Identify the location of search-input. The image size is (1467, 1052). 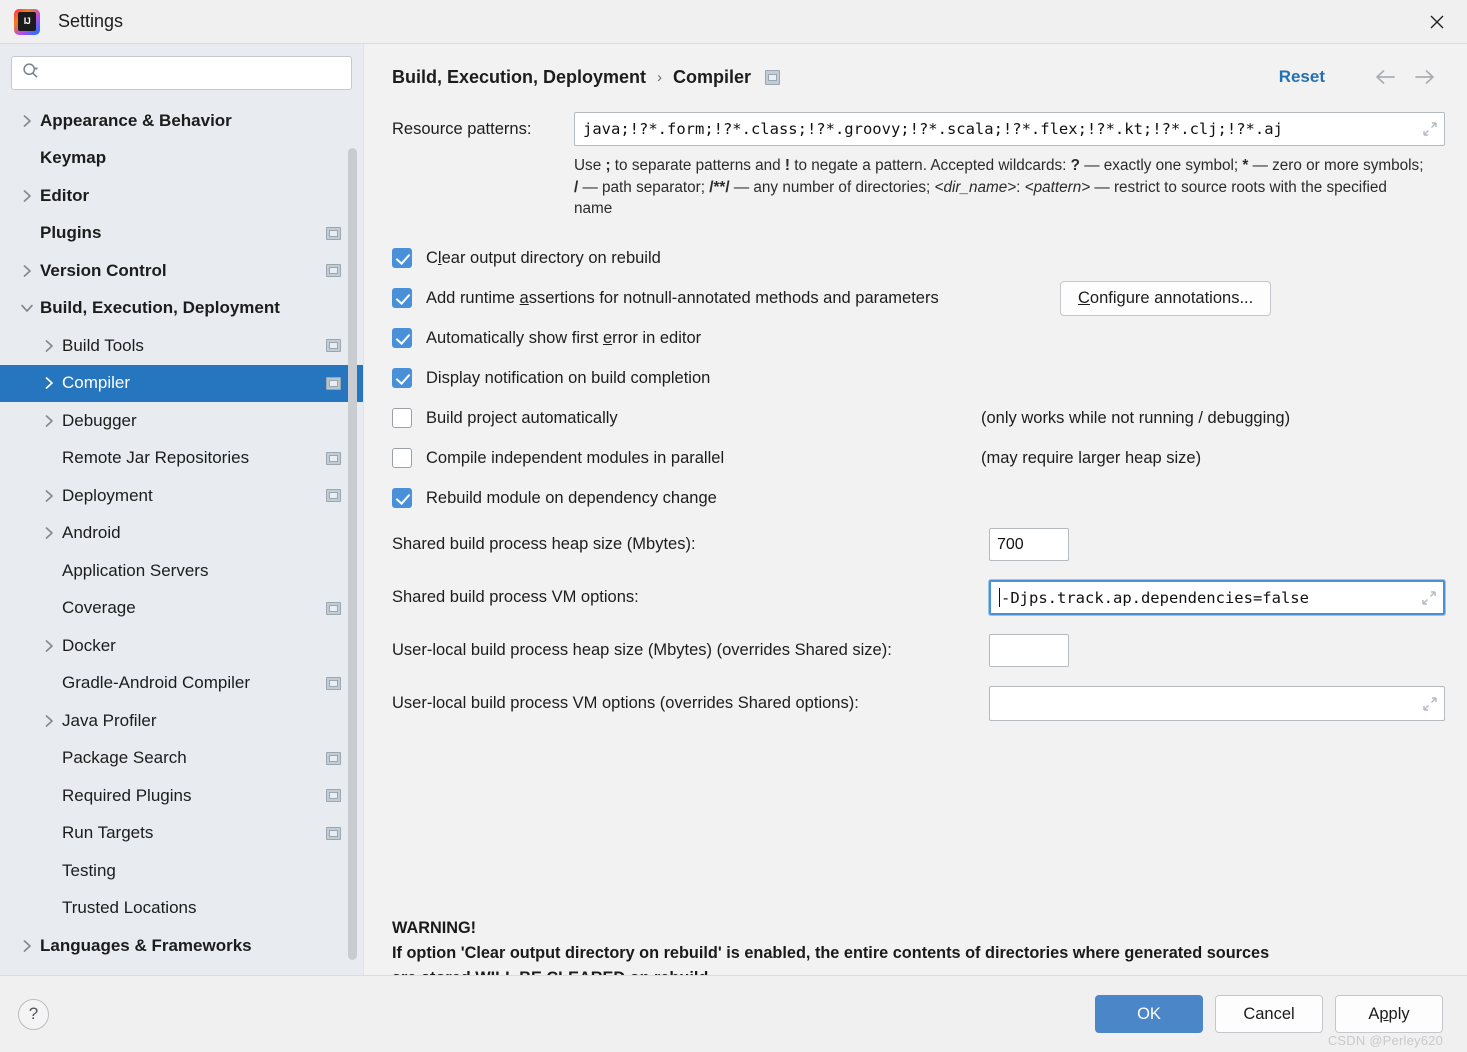
(194, 73).